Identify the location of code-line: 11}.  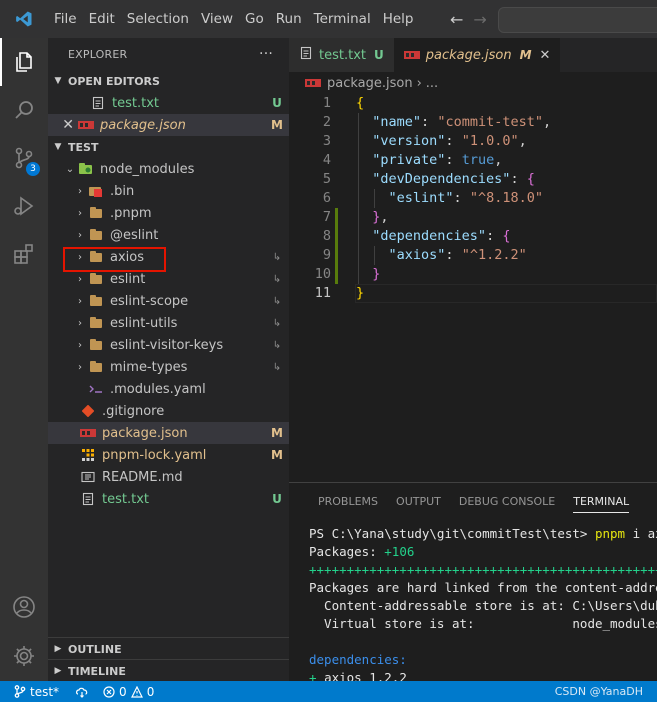
(473, 293).